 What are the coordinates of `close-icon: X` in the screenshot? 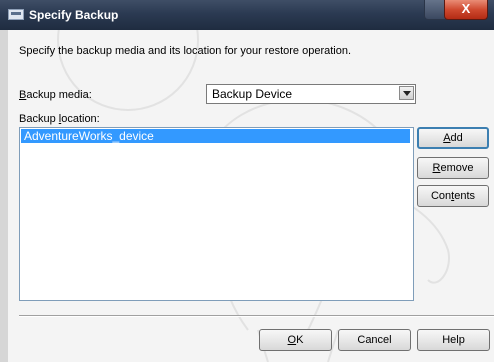 It's located at (466, 8).